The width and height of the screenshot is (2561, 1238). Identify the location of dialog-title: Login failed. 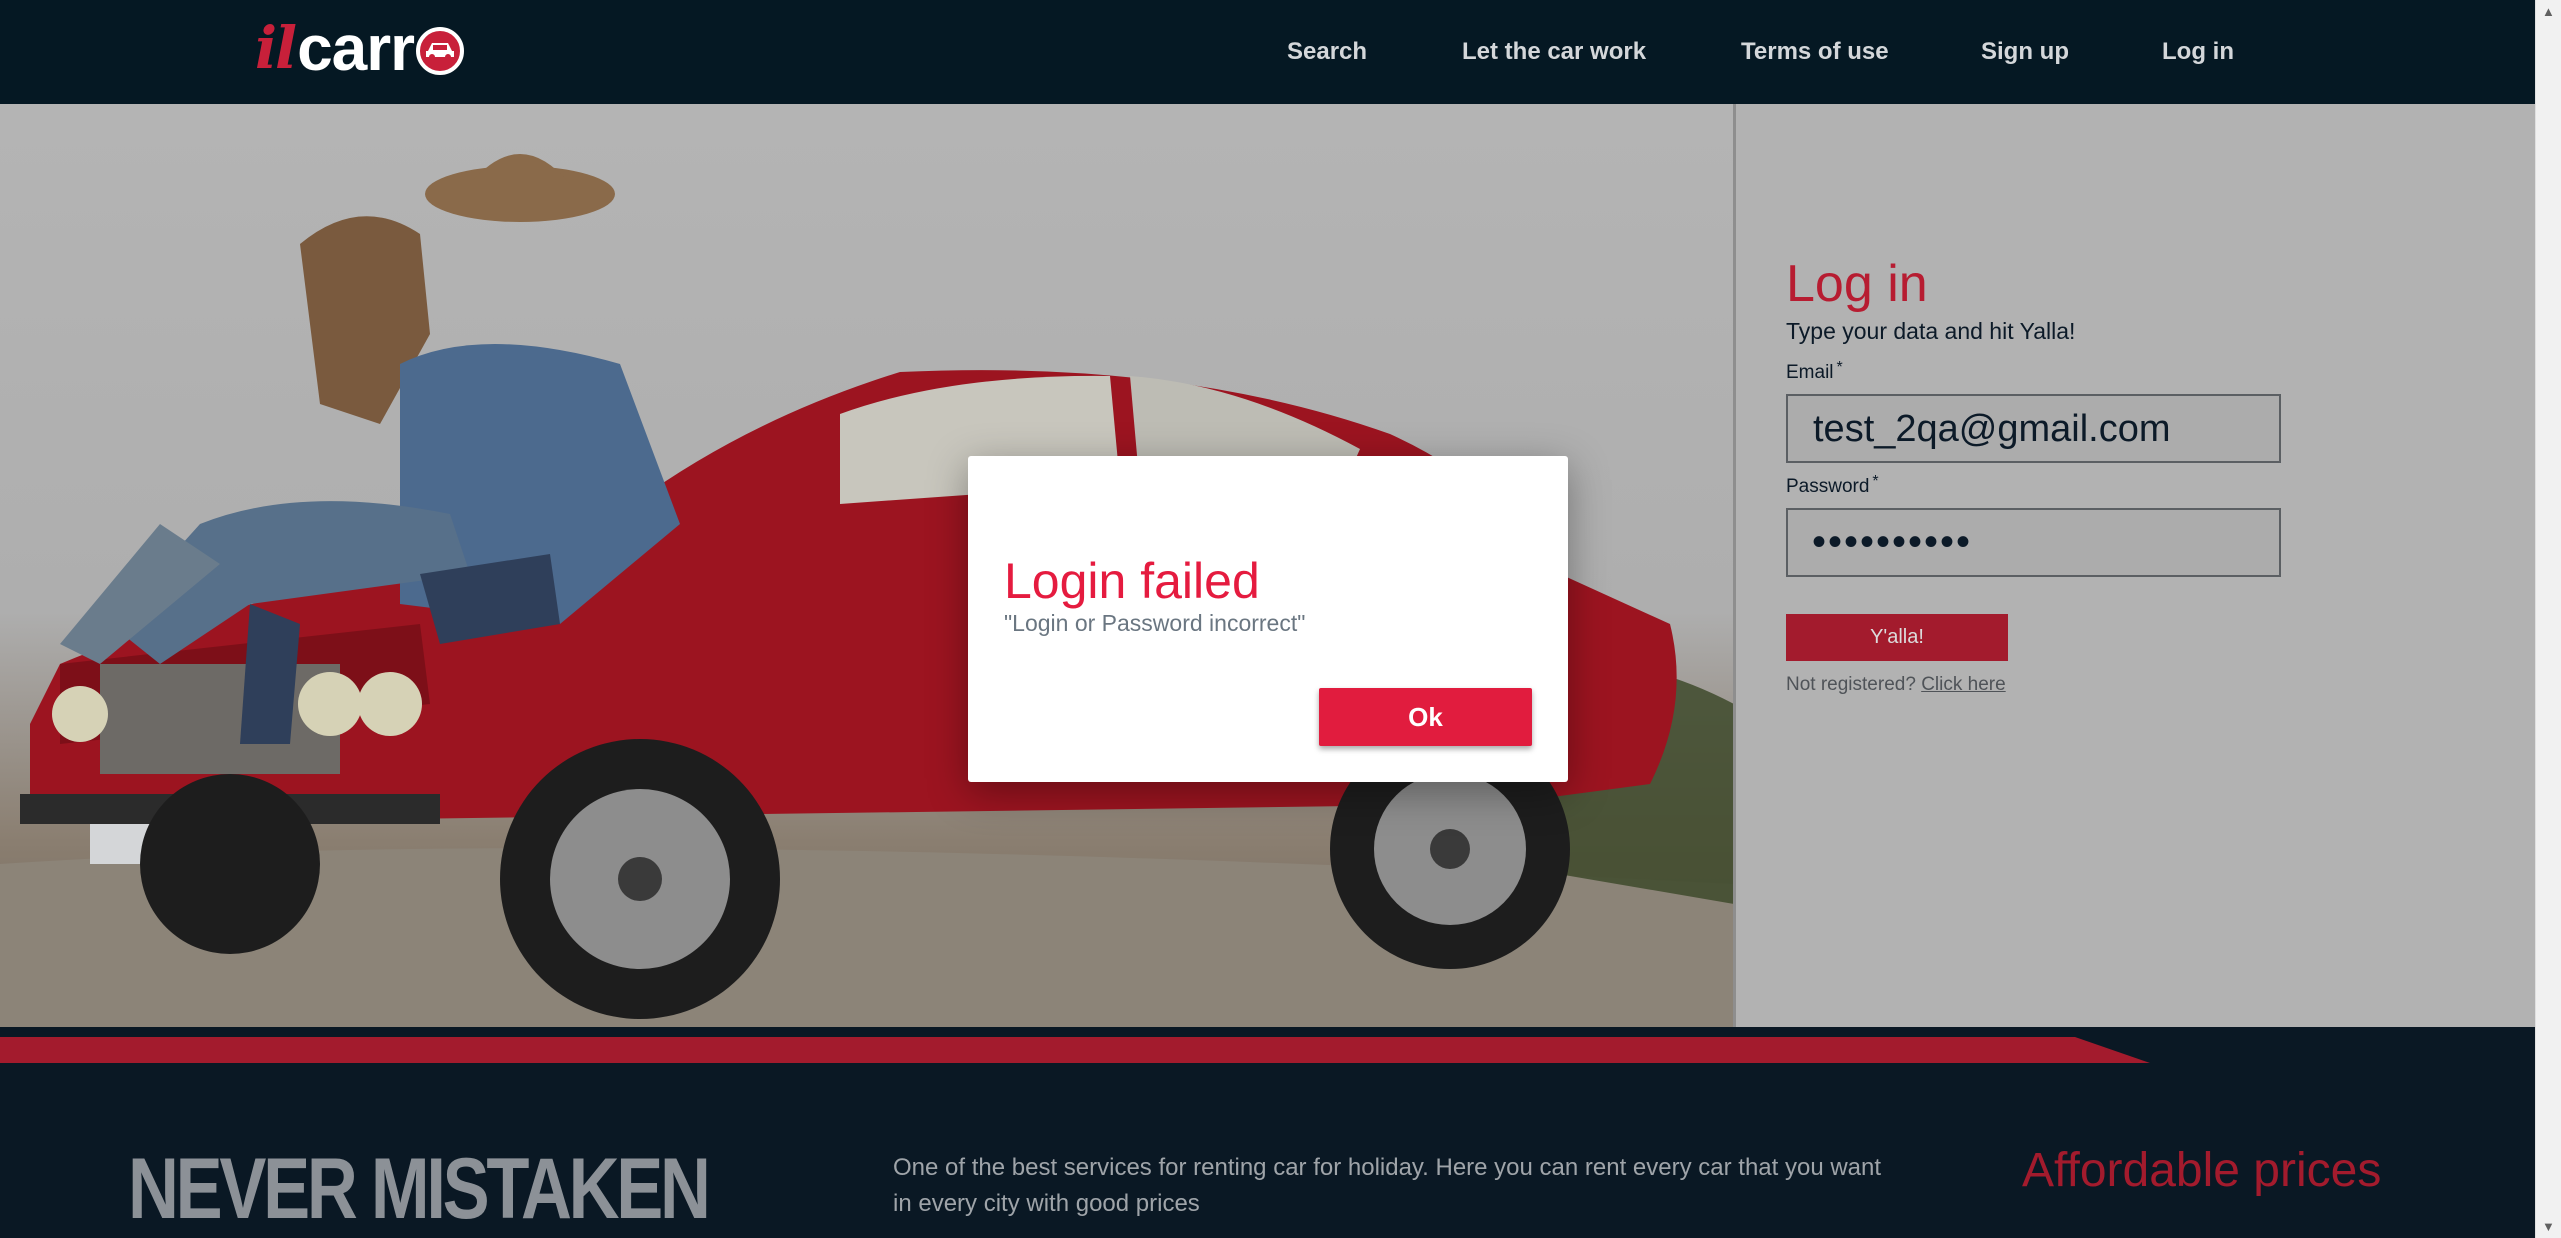
(1132, 581).